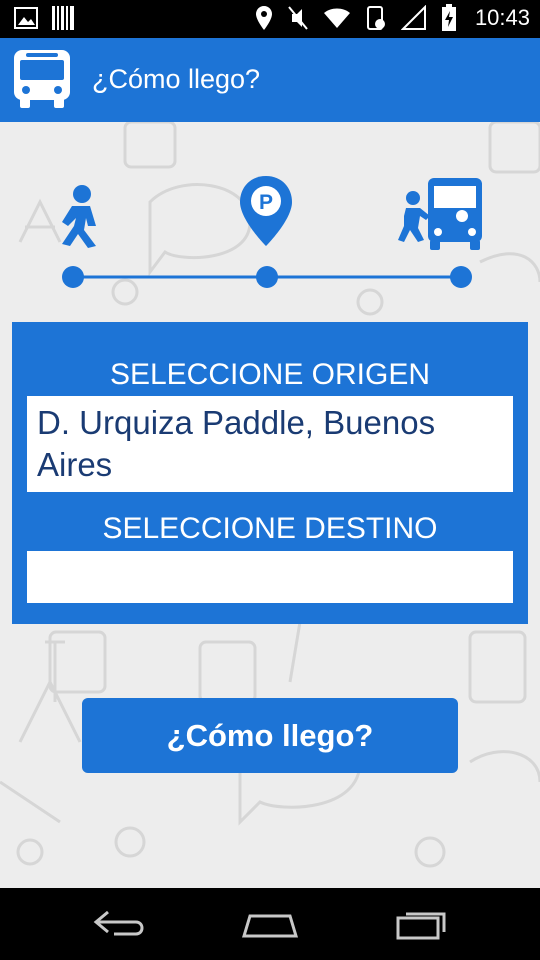 The image size is (540, 960). I want to click on status-bar: 10:43, so click(270, 19).